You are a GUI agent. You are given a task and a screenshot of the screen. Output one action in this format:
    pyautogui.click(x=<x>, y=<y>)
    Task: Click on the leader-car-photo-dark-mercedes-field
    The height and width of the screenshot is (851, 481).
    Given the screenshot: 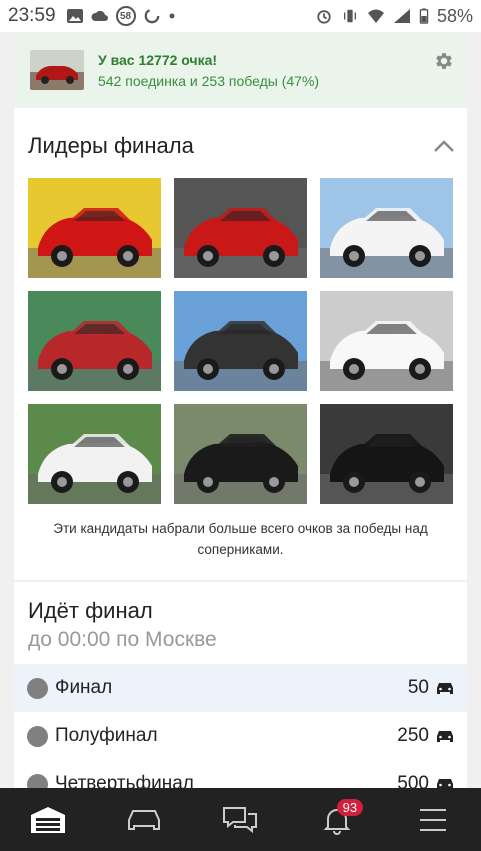 What is the action you would take?
    pyautogui.click(x=240, y=341)
    